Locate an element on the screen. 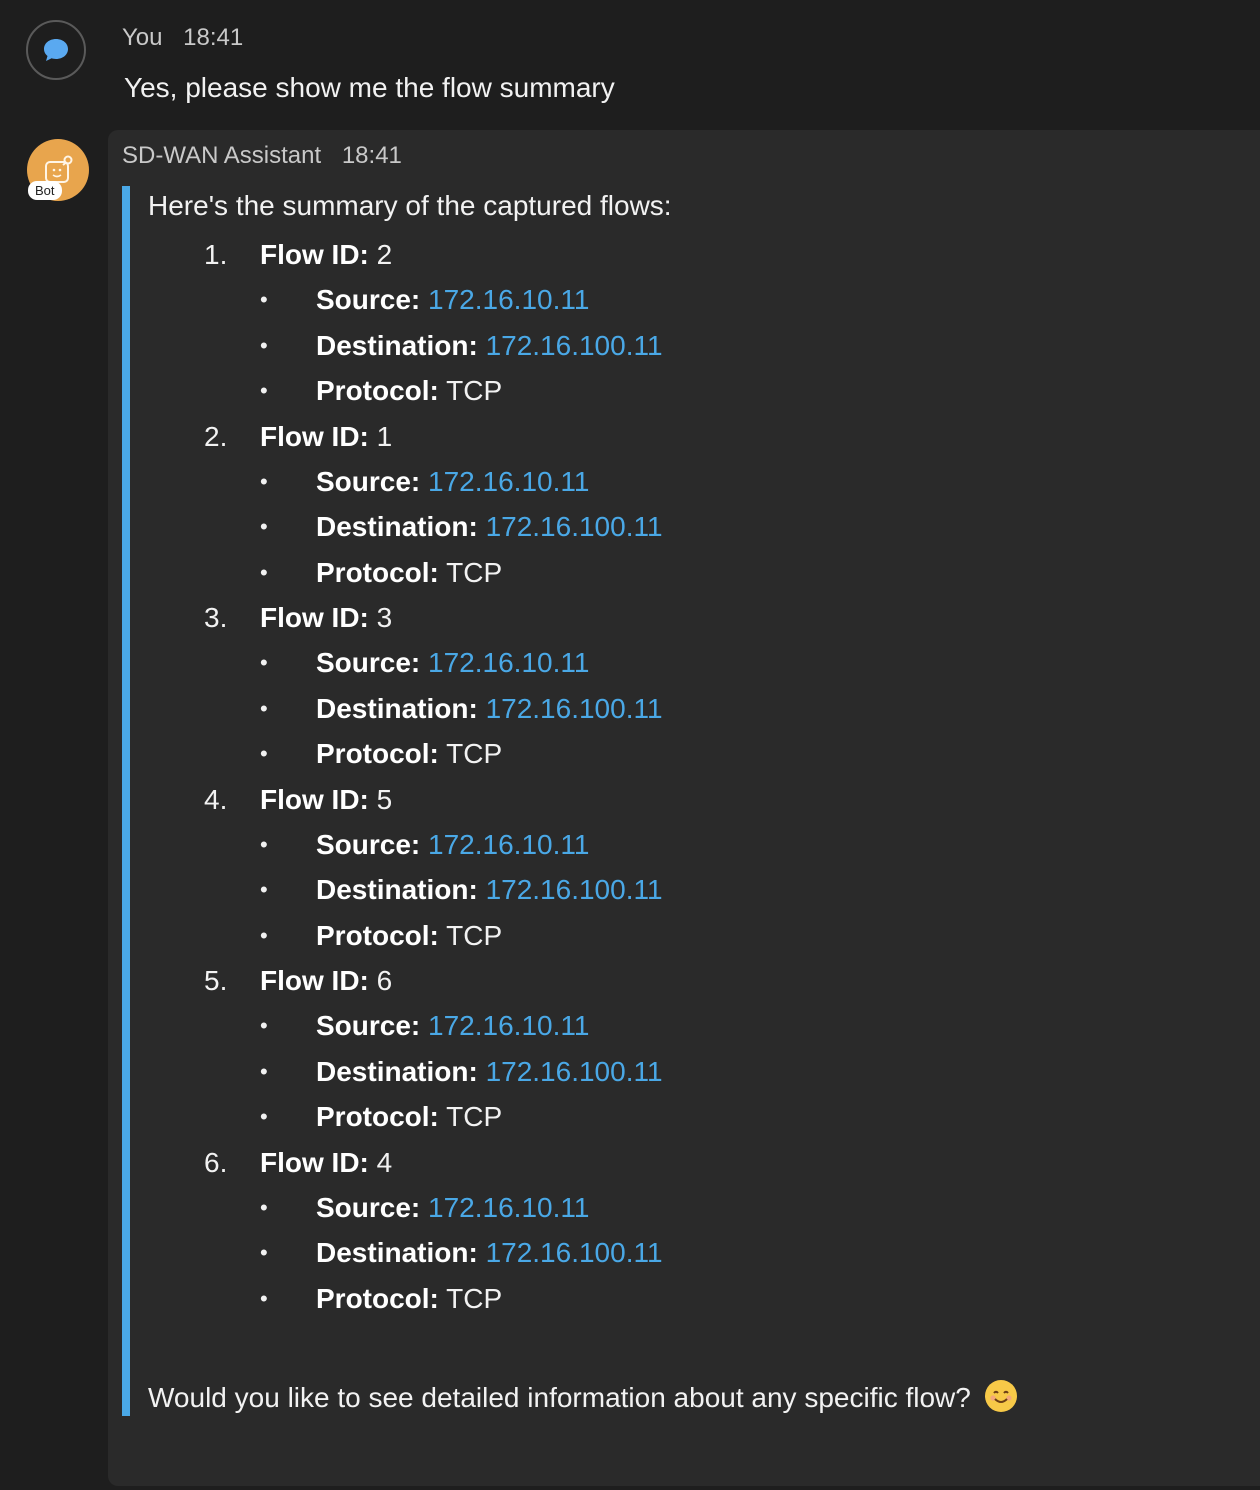  flow-id-value: 1 is located at coordinates (384, 436).